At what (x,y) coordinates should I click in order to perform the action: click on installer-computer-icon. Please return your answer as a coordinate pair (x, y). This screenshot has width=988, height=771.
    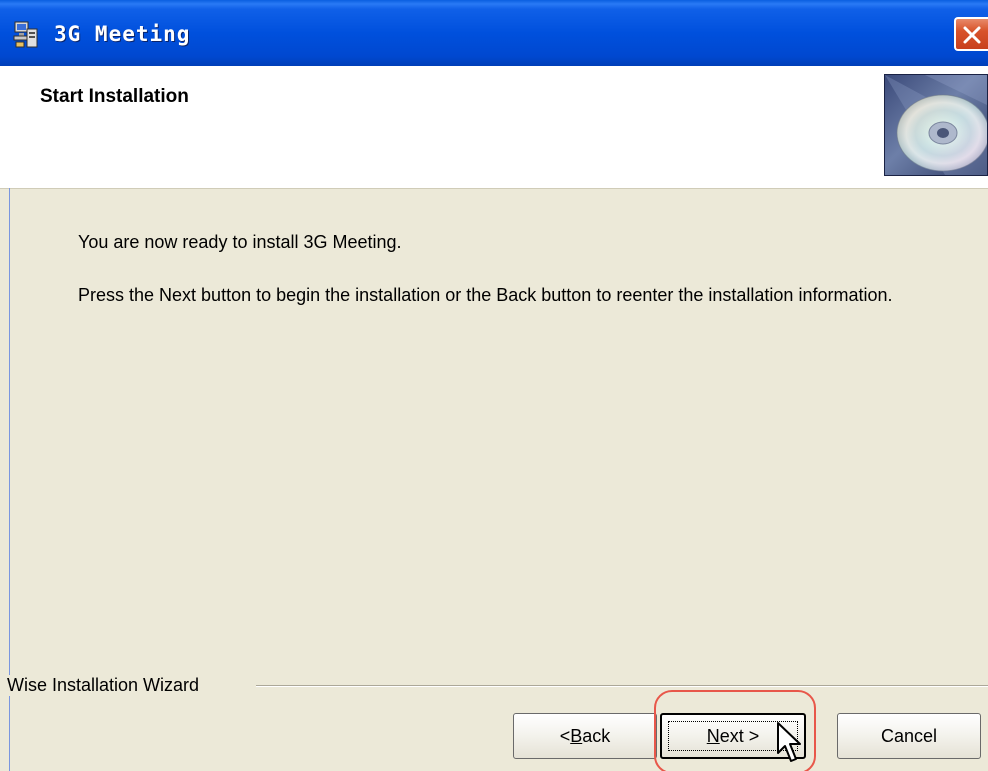
    Looking at the image, I should click on (26, 35).